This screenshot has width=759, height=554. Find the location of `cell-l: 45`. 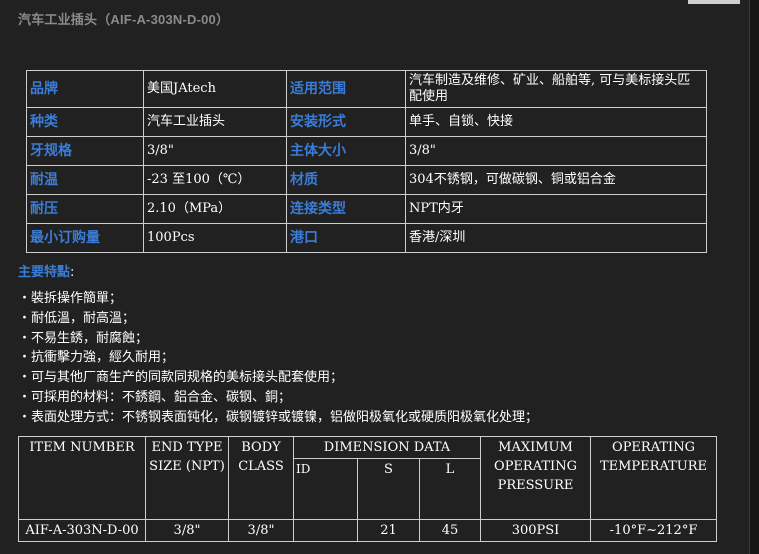

cell-l: 45 is located at coordinates (450, 530).